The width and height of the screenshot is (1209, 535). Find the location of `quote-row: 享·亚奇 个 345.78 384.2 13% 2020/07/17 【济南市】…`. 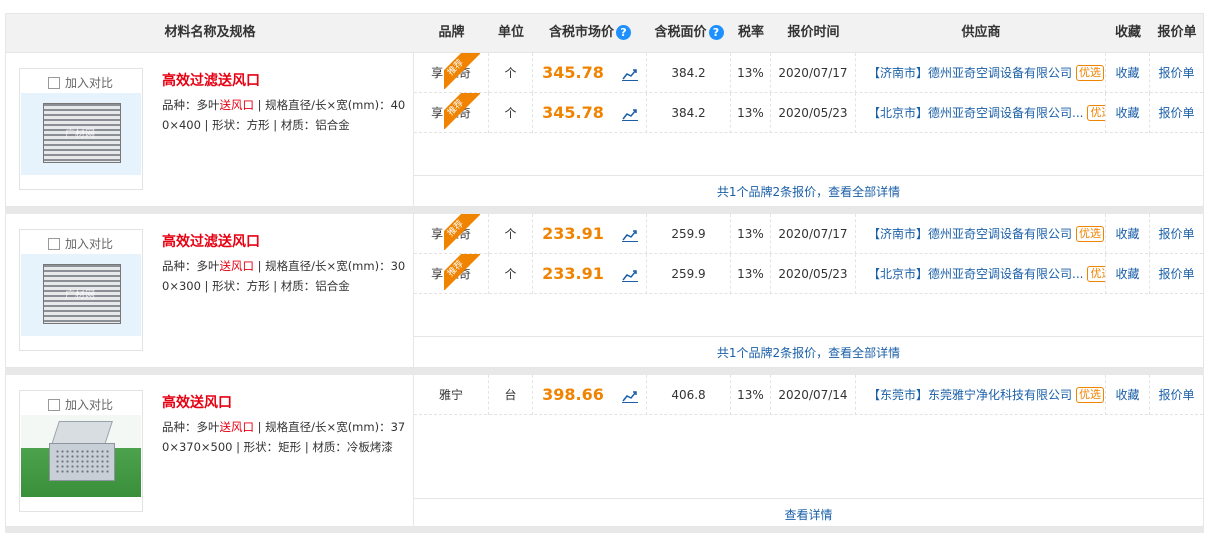

quote-row: 享·亚奇 个 345.78 384.2 13% 2020/07/17 【济南市】… is located at coordinates (808, 73).